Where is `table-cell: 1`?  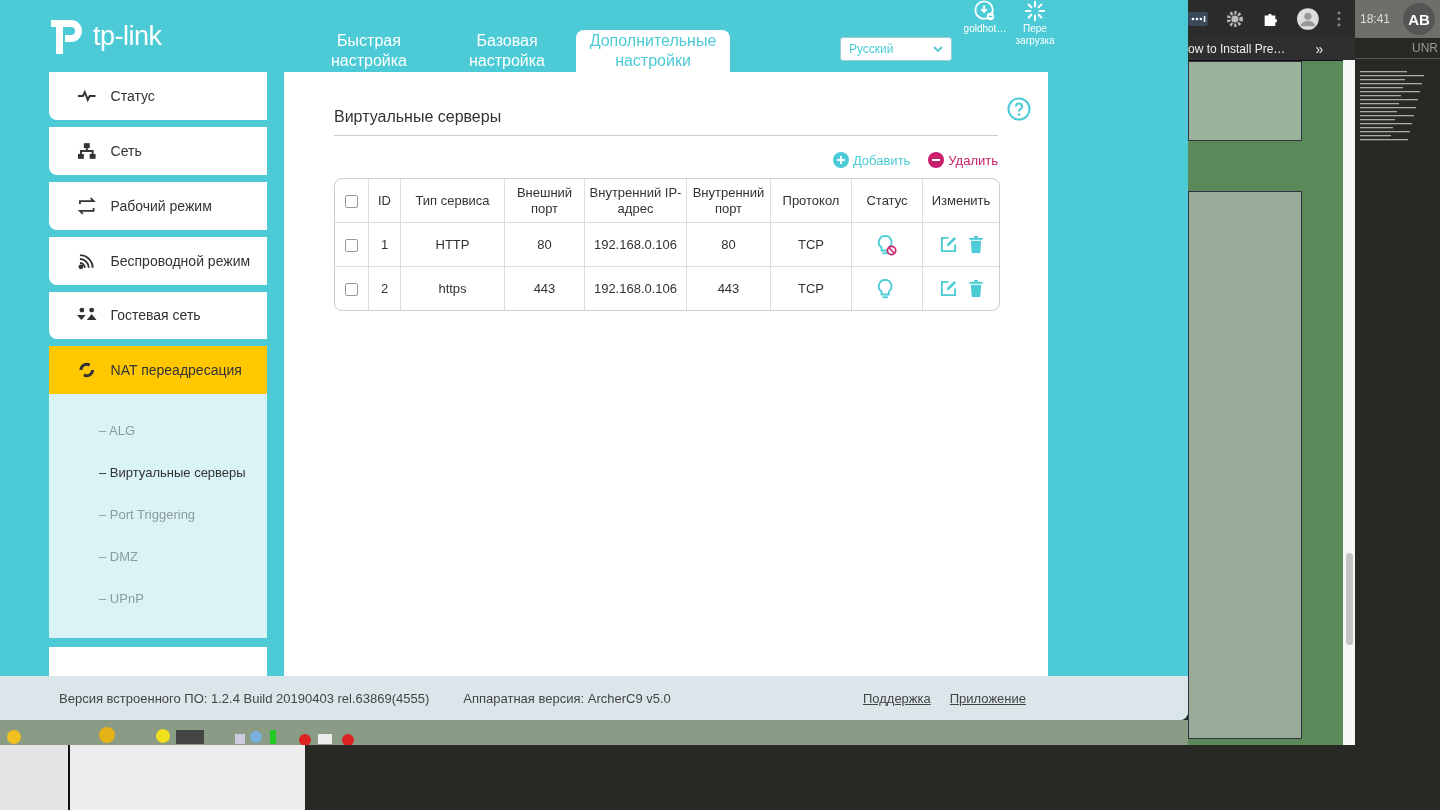
table-cell: 1 is located at coordinates (385, 245).